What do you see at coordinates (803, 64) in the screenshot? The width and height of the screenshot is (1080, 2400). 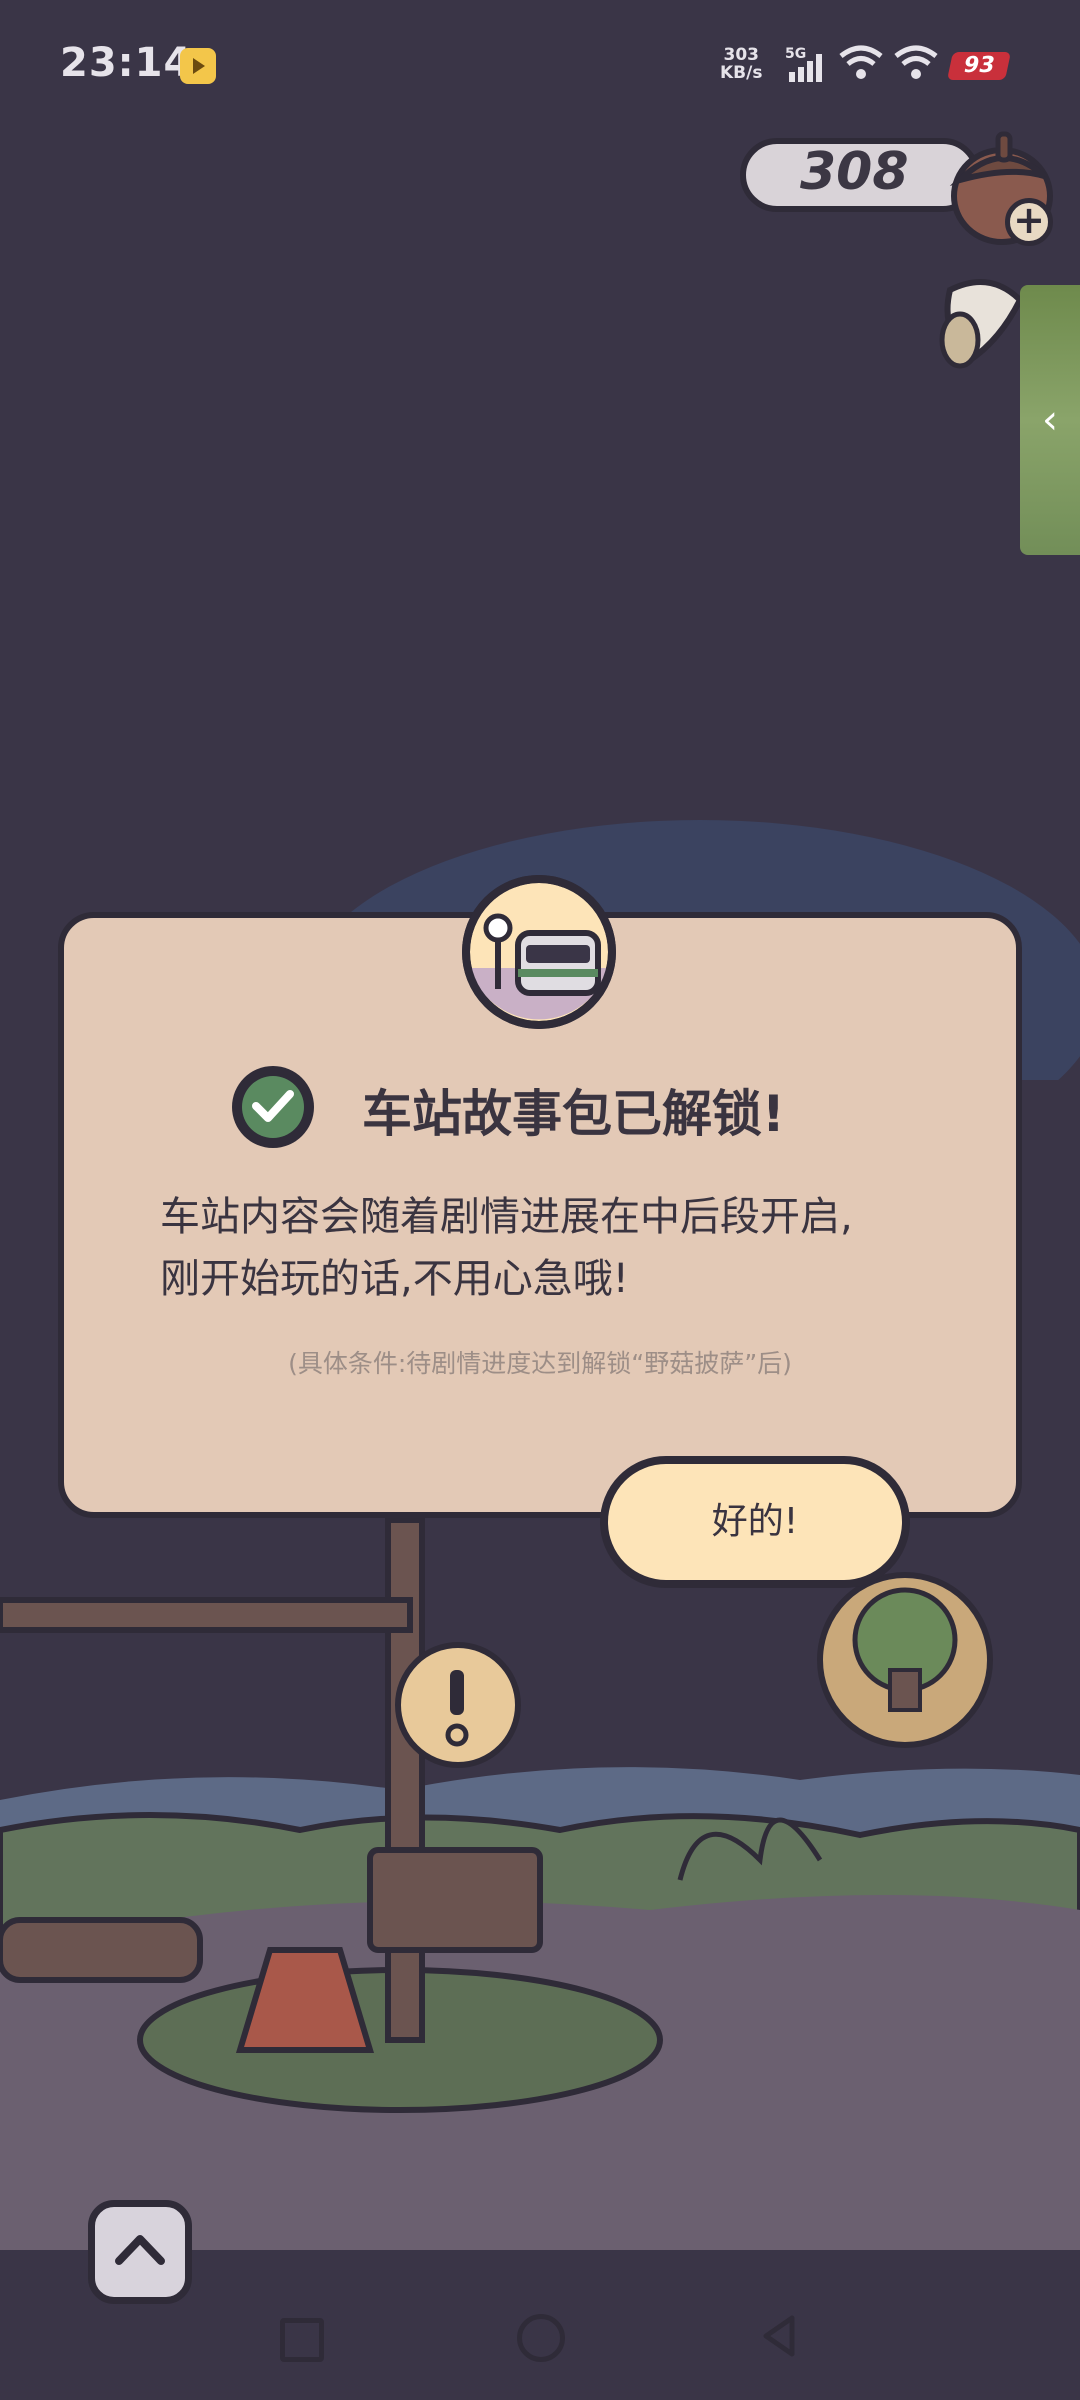 I see `cell-signal-icon: 5G` at bounding box center [803, 64].